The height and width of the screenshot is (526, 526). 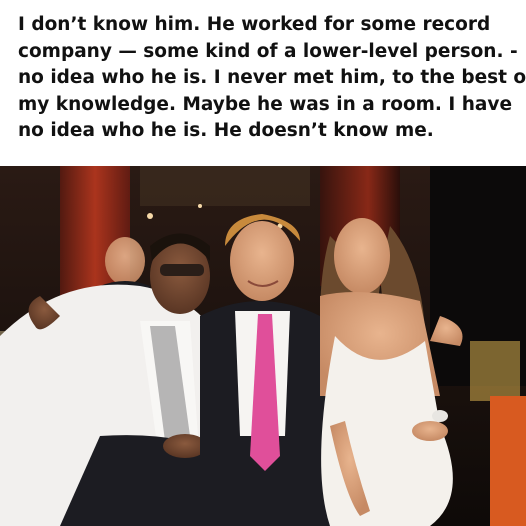 What do you see at coordinates (182, 270) in the screenshot?
I see `sunglasses` at bounding box center [182, 270].